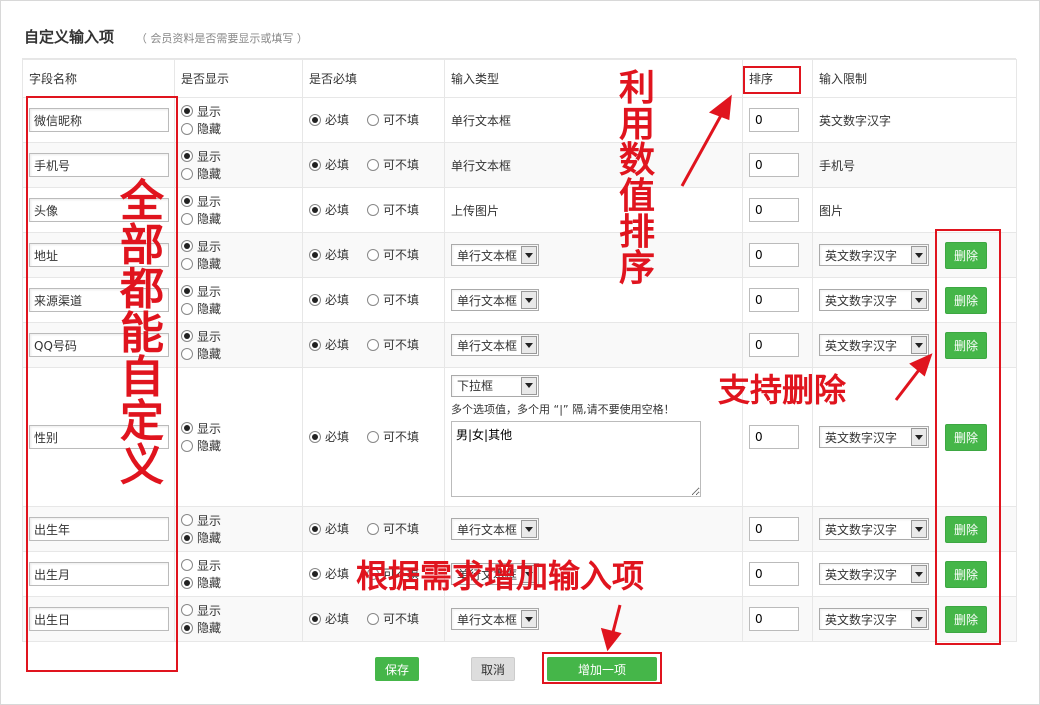  I want to click on arrow-head-order, so click(720, 107).